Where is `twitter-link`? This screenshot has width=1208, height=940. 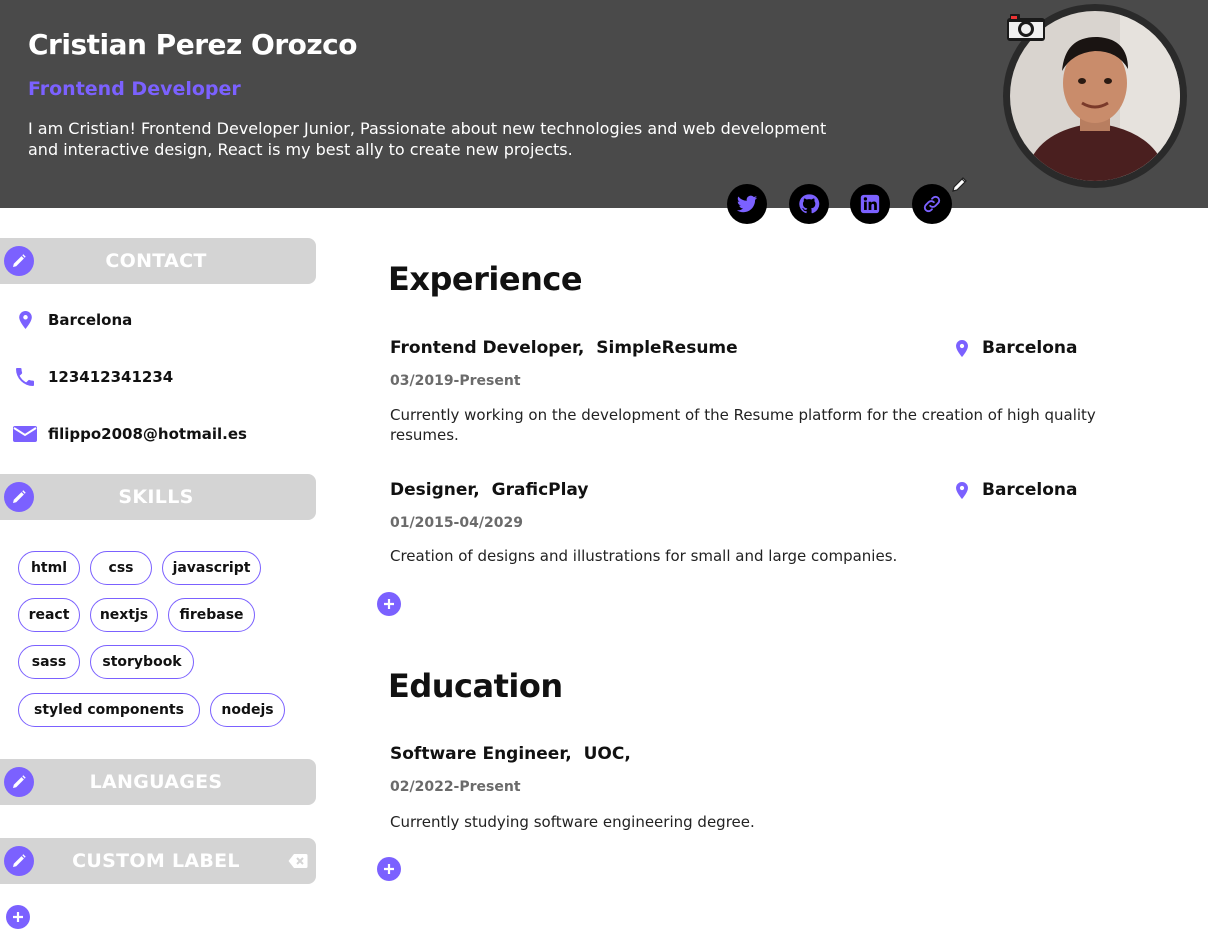
twitter-link is located at coordinates (747, 204).